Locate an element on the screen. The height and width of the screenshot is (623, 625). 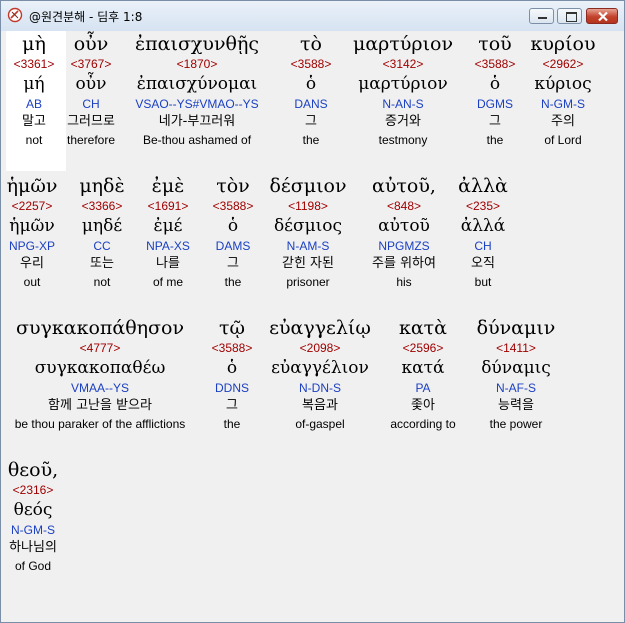
close-button is located at coordinates (602, 16).